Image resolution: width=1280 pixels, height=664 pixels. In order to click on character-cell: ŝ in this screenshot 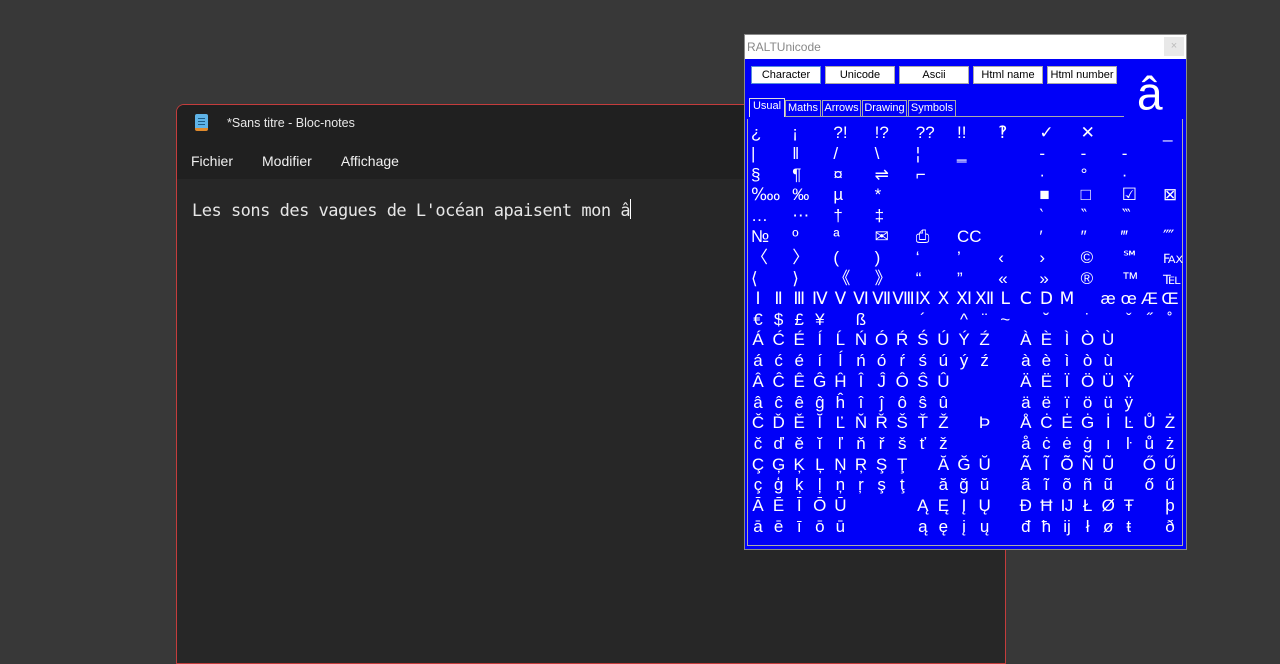, I will do `click(923, 403)`.